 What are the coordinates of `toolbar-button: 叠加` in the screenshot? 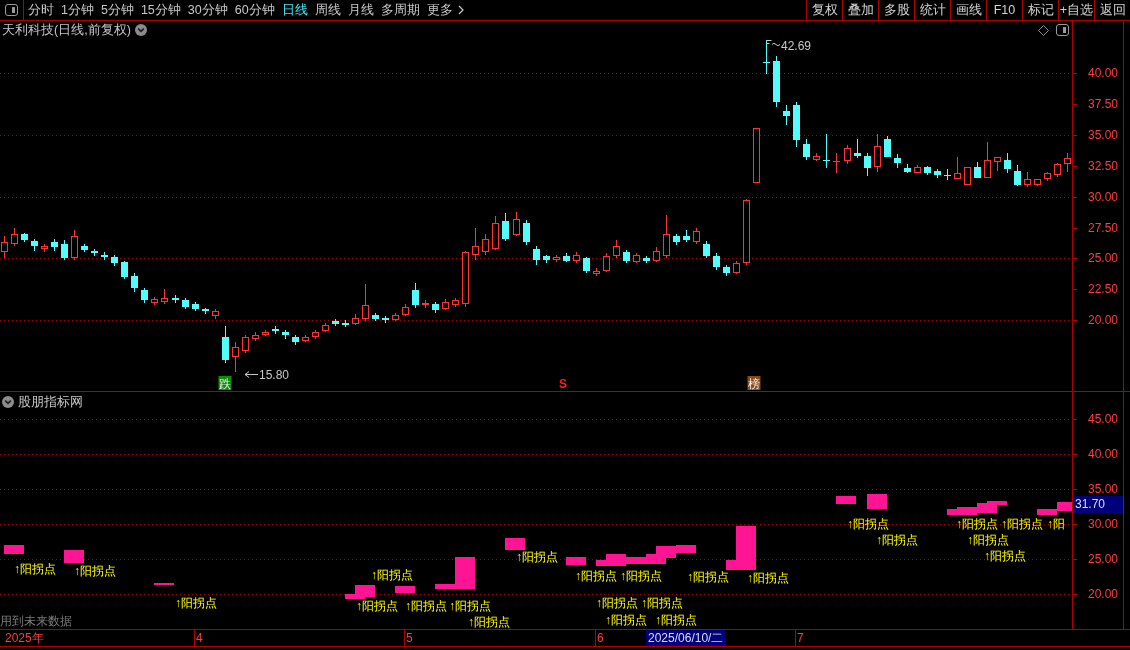 It's located at (860, 10).